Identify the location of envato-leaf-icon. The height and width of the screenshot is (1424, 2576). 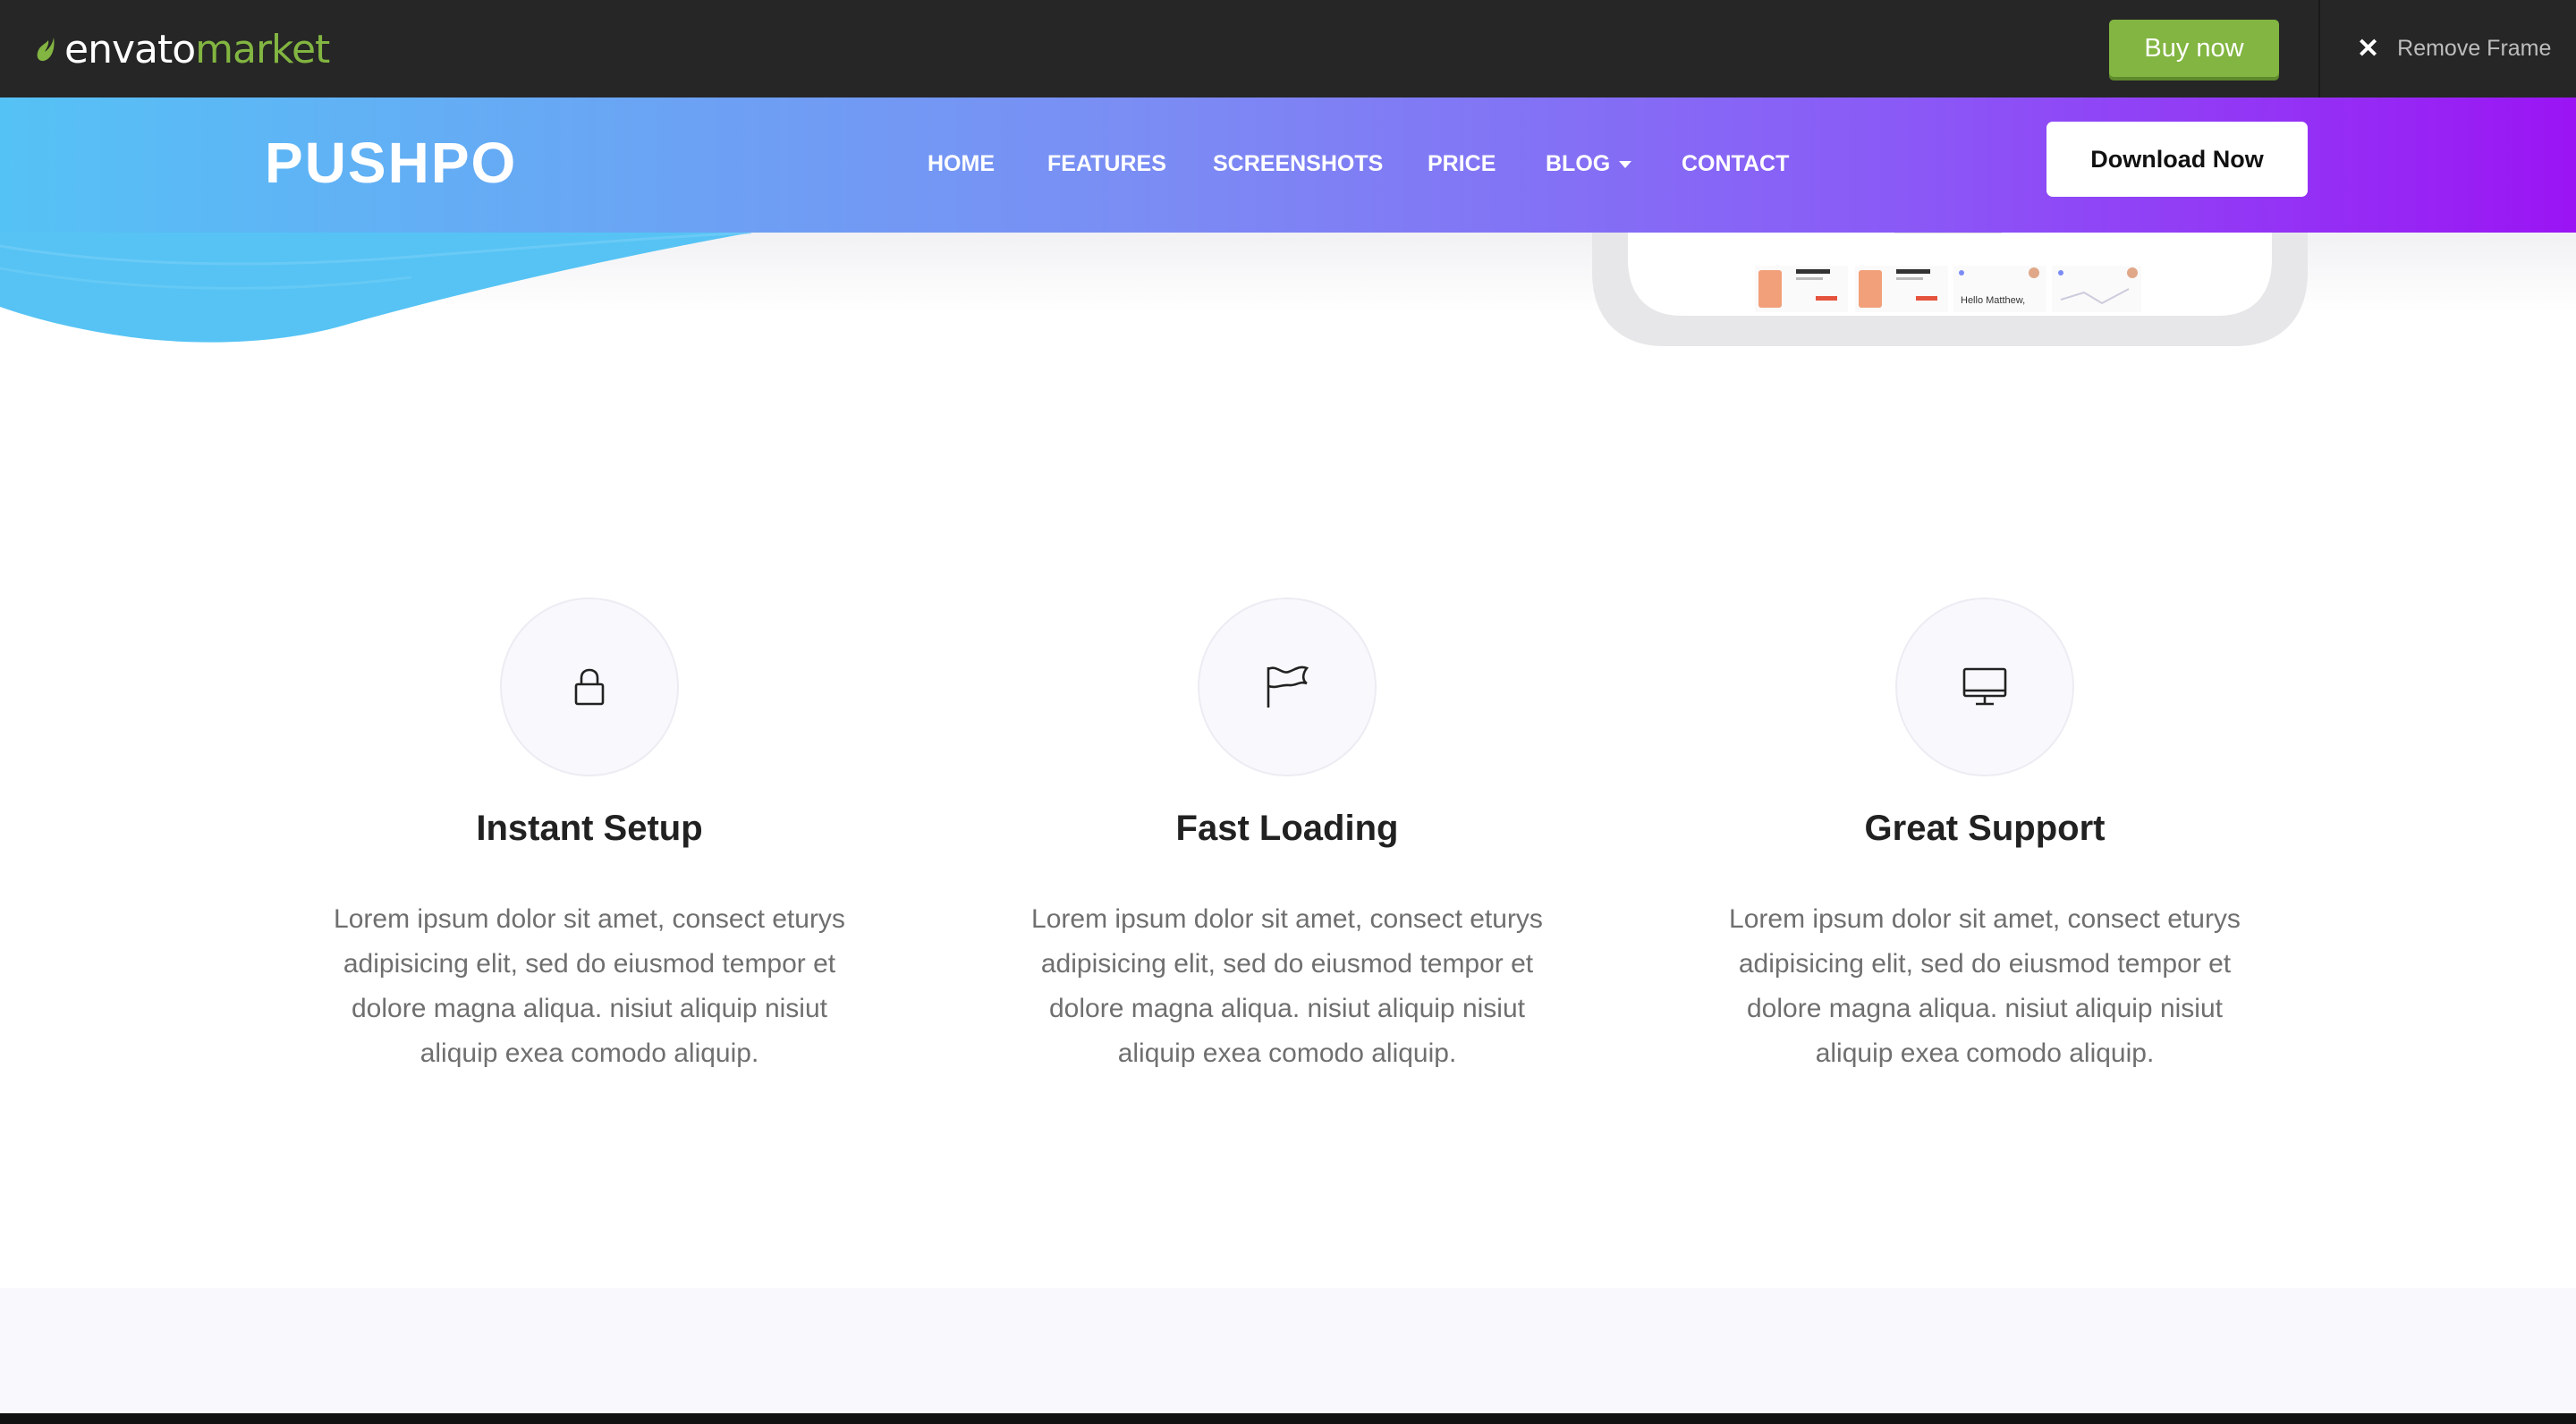
(46, 50).